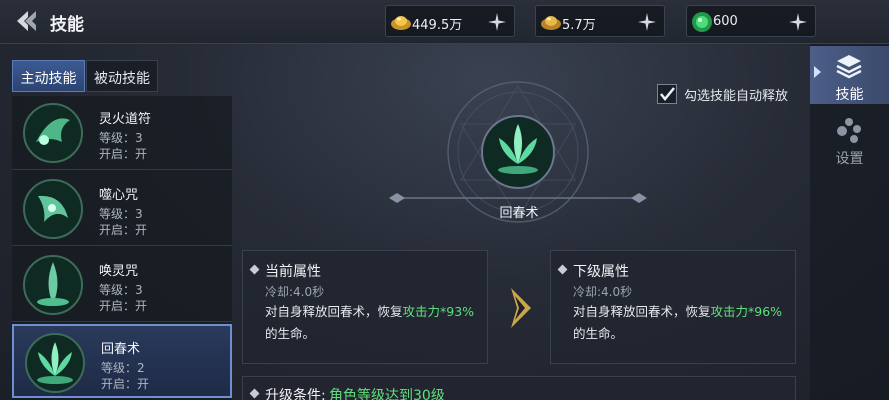 This screenshot has height=400, width=889. I want to click on skill-item-shixin: 噬心咒 等级：3 开启：开, so click(122, 209).